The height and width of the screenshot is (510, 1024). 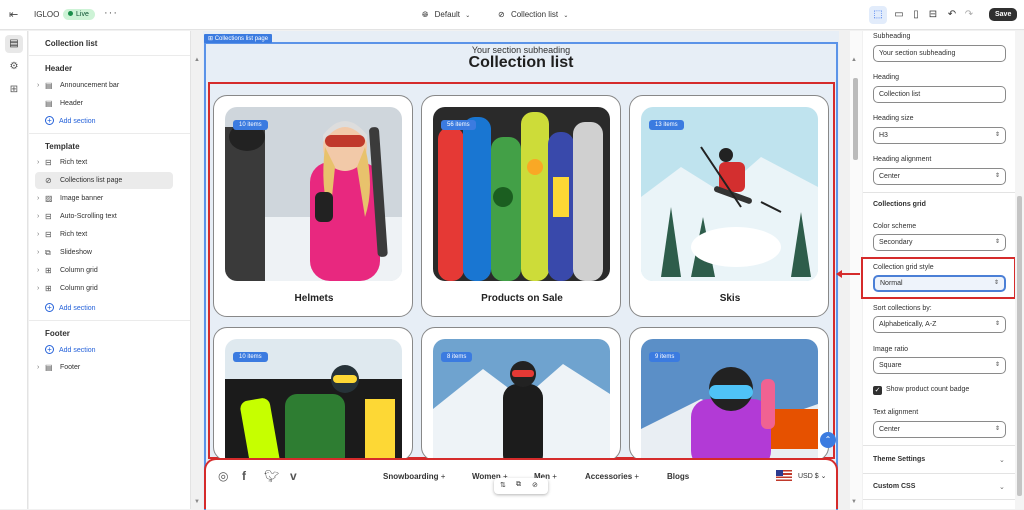 I want to click on exit-icon: ⇤, so click(x=13, y=14).